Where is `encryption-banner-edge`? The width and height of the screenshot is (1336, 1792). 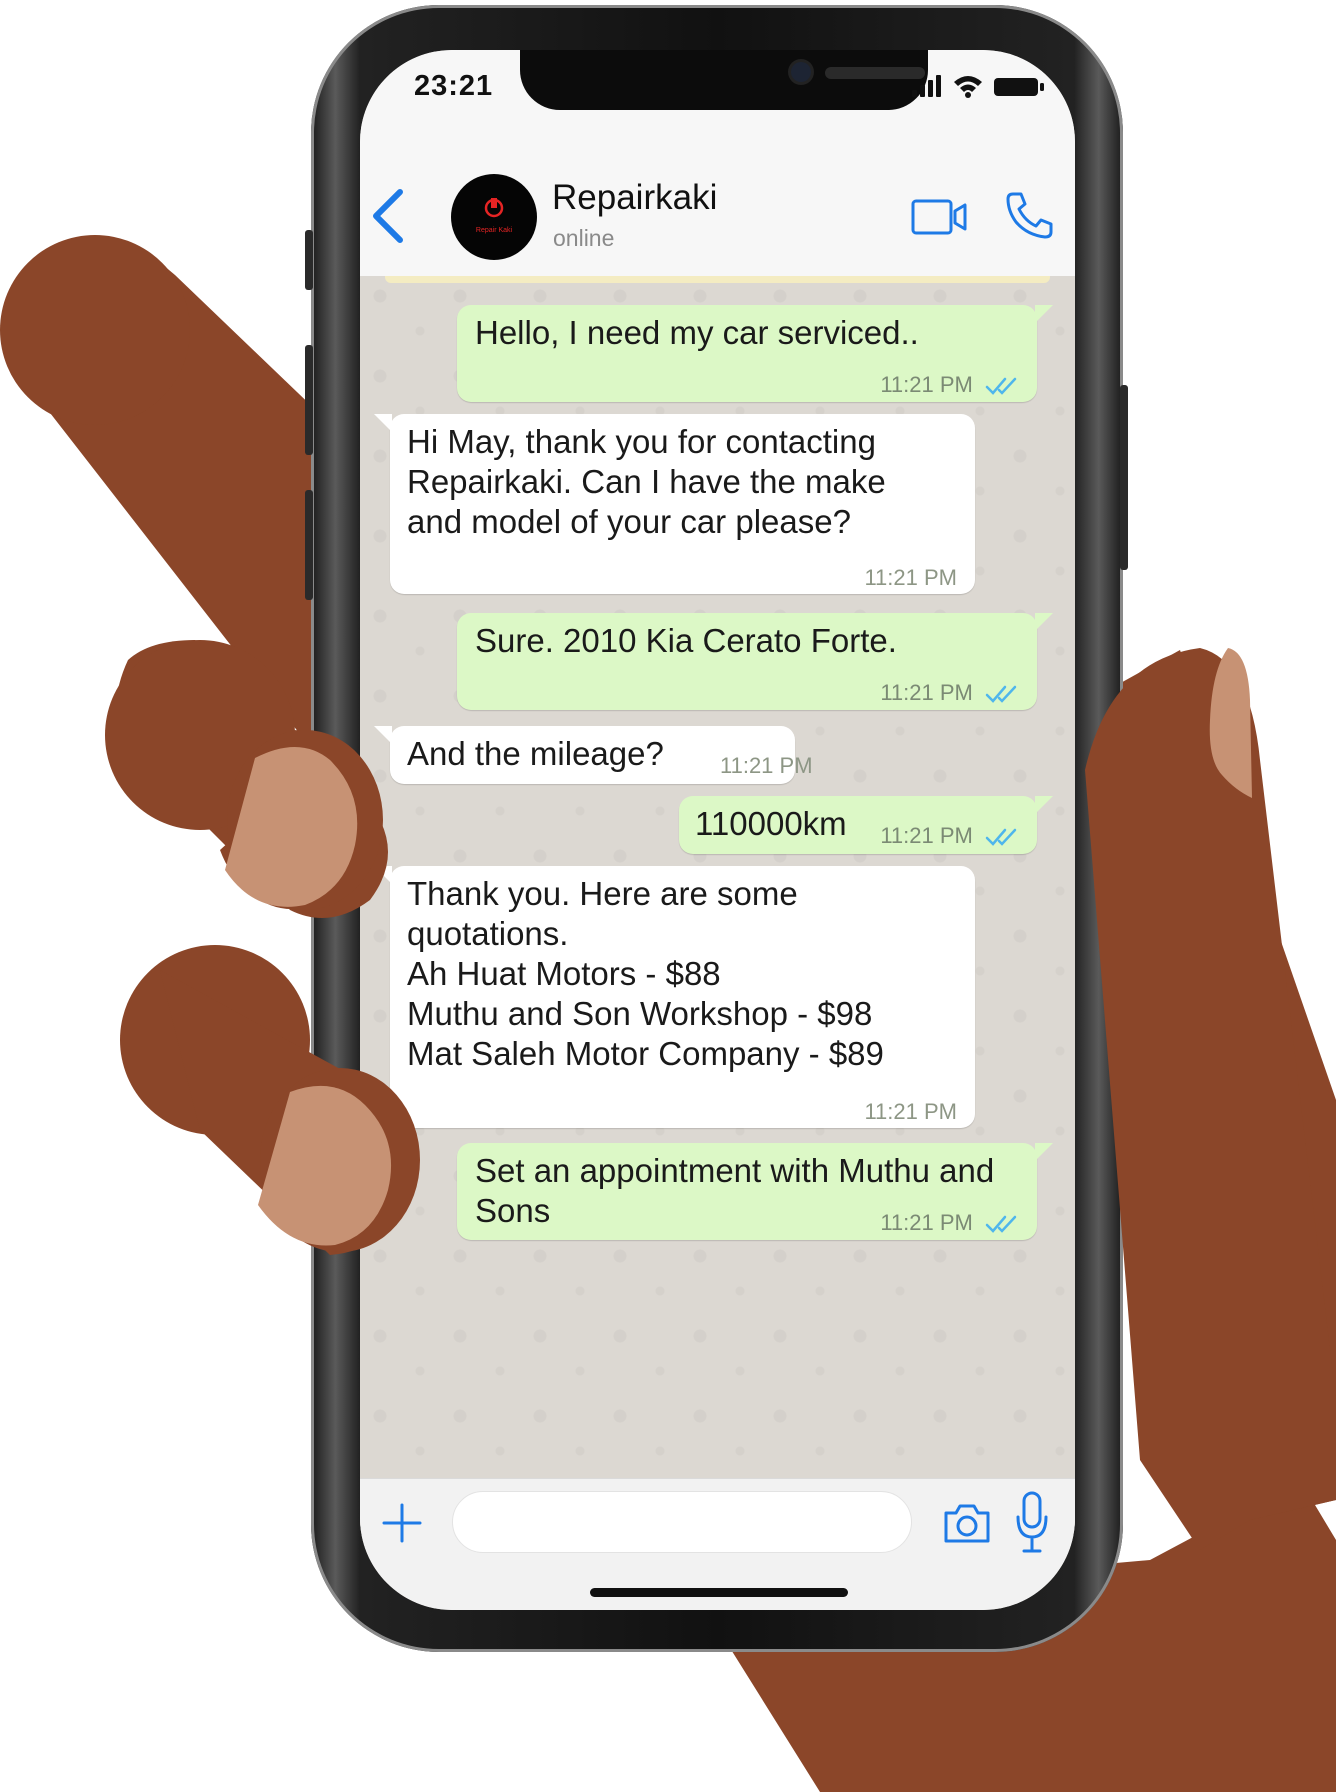
encryption-banner-edge is located at coordinates (717, 279).